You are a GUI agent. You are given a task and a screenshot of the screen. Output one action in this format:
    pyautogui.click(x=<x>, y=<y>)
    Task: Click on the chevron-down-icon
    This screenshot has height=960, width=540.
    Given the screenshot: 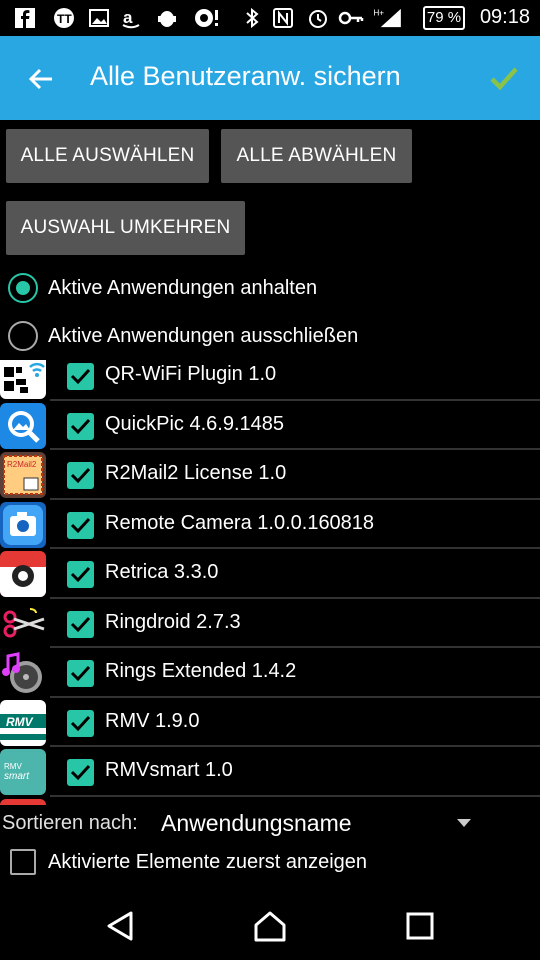 What is the action you would take?
    pyautogui.click(x=464, y=823)
    